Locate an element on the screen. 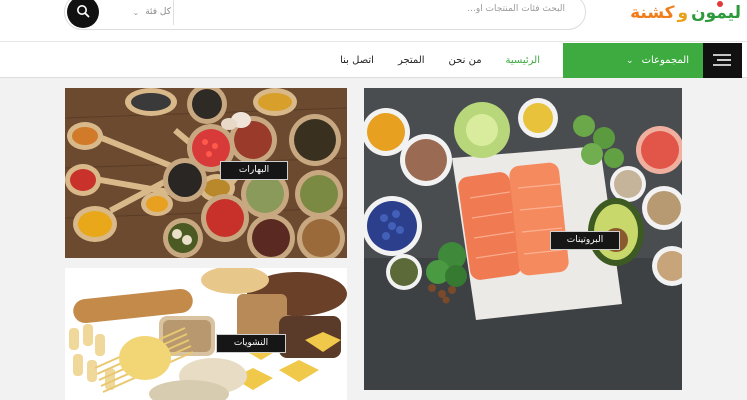 The height and width of the screenshot is (400, 747). nav-links: الرئيسية من نحن المتجر اتصل بنا is located at coordinates (440, 60).